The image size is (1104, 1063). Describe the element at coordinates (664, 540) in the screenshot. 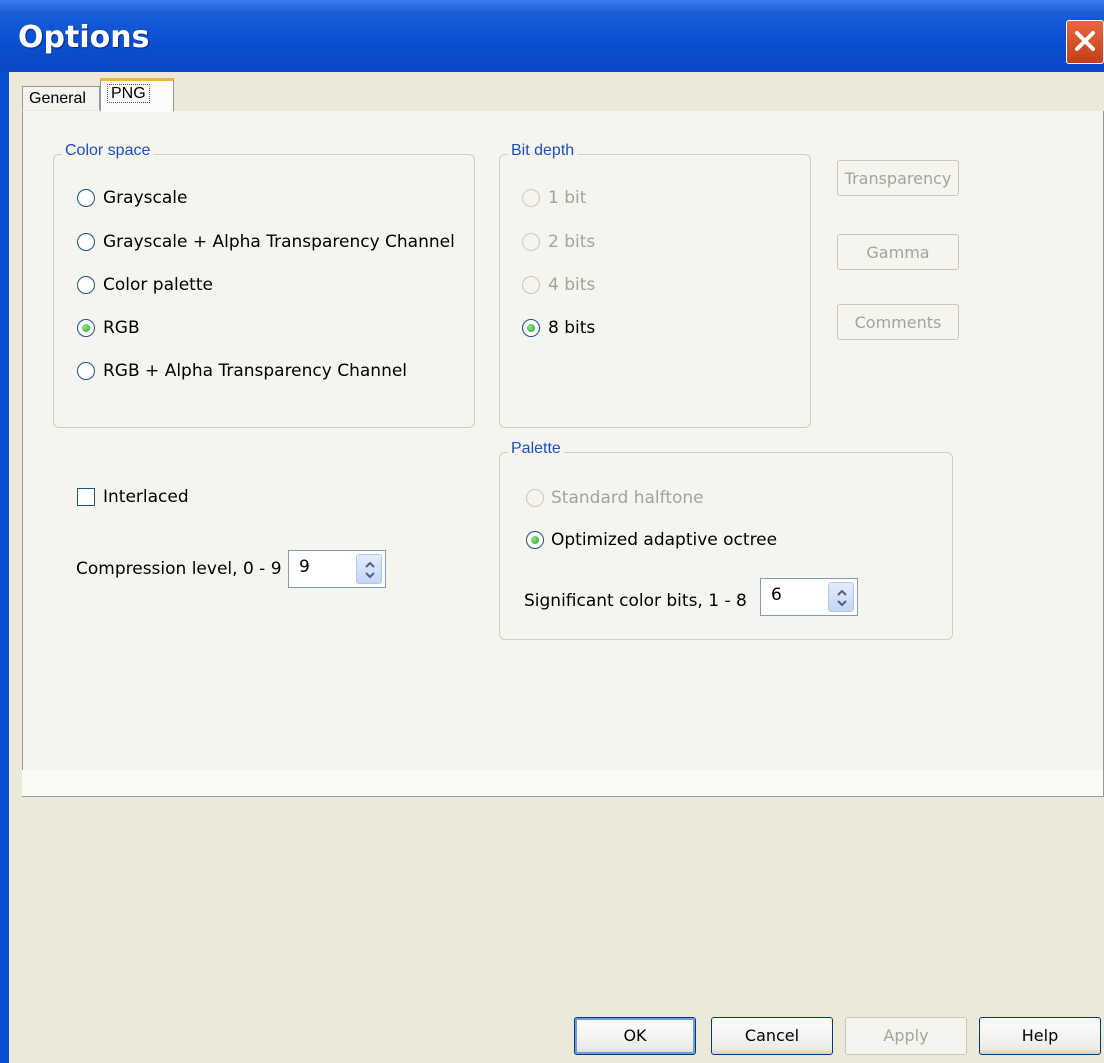

I see `optimized-octree-label: Optimized adaptive octree` at that location.